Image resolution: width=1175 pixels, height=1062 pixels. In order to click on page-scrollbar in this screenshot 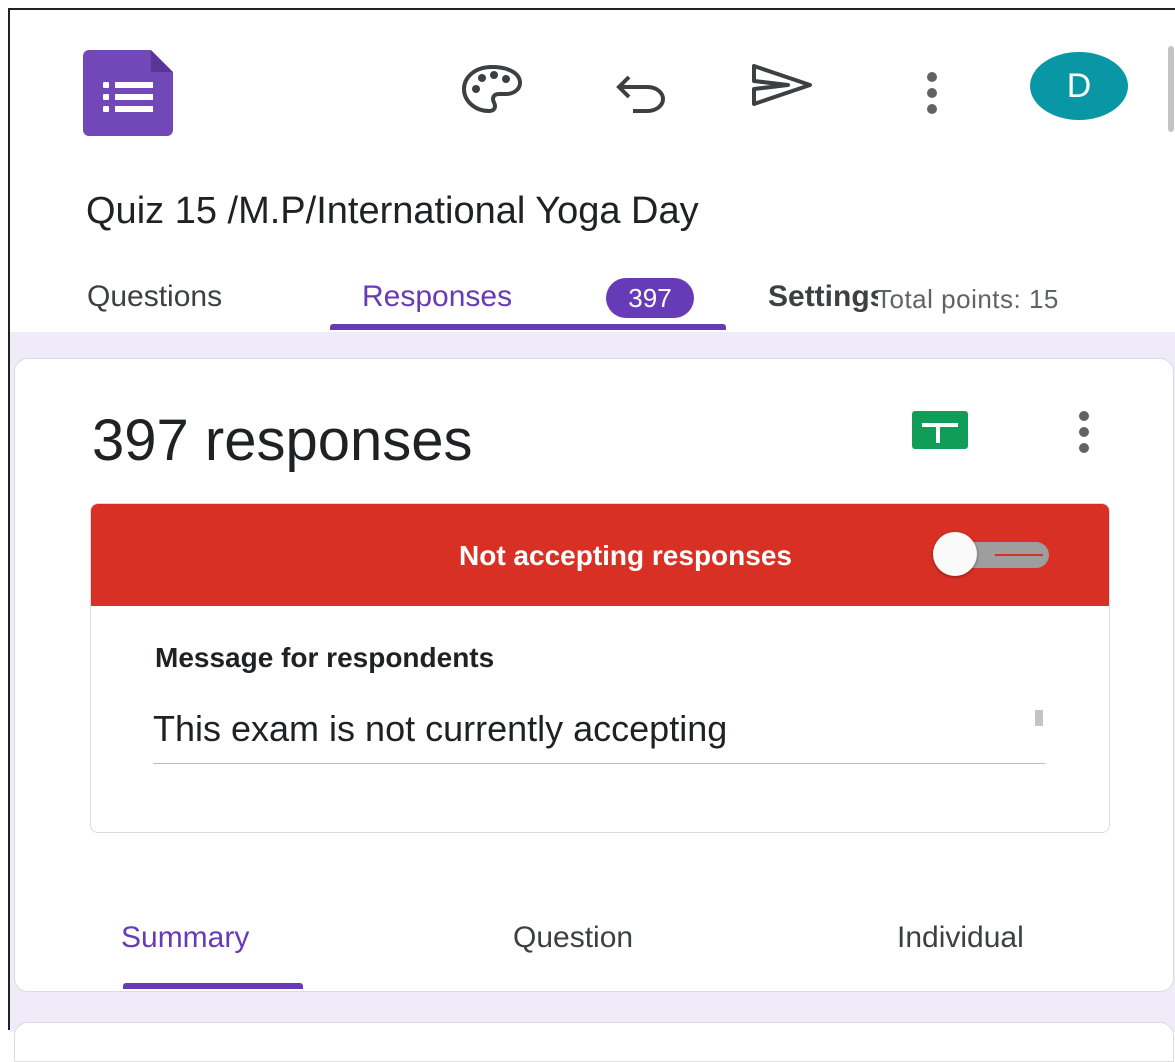, I will do `click(1171, 89)`.